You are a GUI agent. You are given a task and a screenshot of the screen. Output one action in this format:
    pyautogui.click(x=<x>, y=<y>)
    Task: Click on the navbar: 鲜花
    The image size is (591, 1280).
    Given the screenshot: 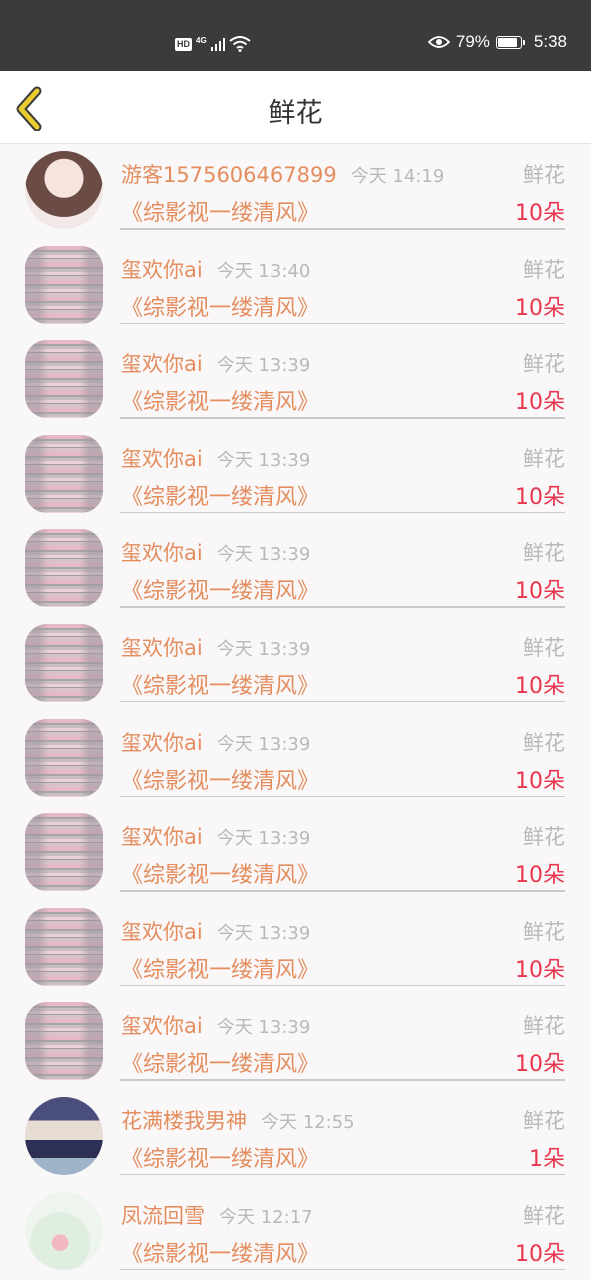 What is the action you would take?
    pyautogui.click(x=295, y=107)
    